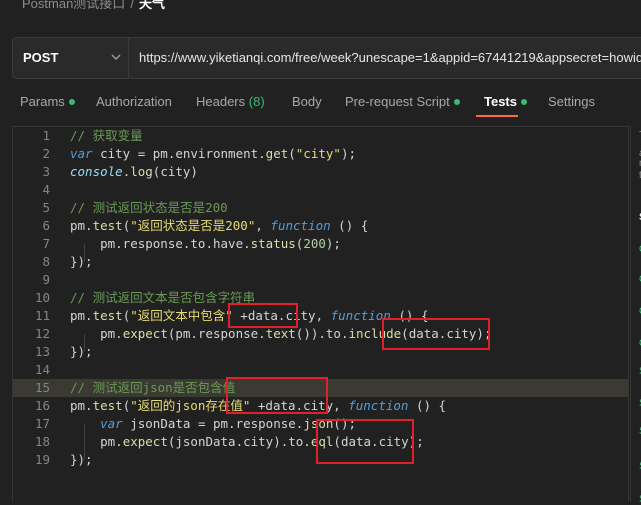  I want to click on code-line: 10// 测试返回文本是否包含字符串, so click(320, 298).